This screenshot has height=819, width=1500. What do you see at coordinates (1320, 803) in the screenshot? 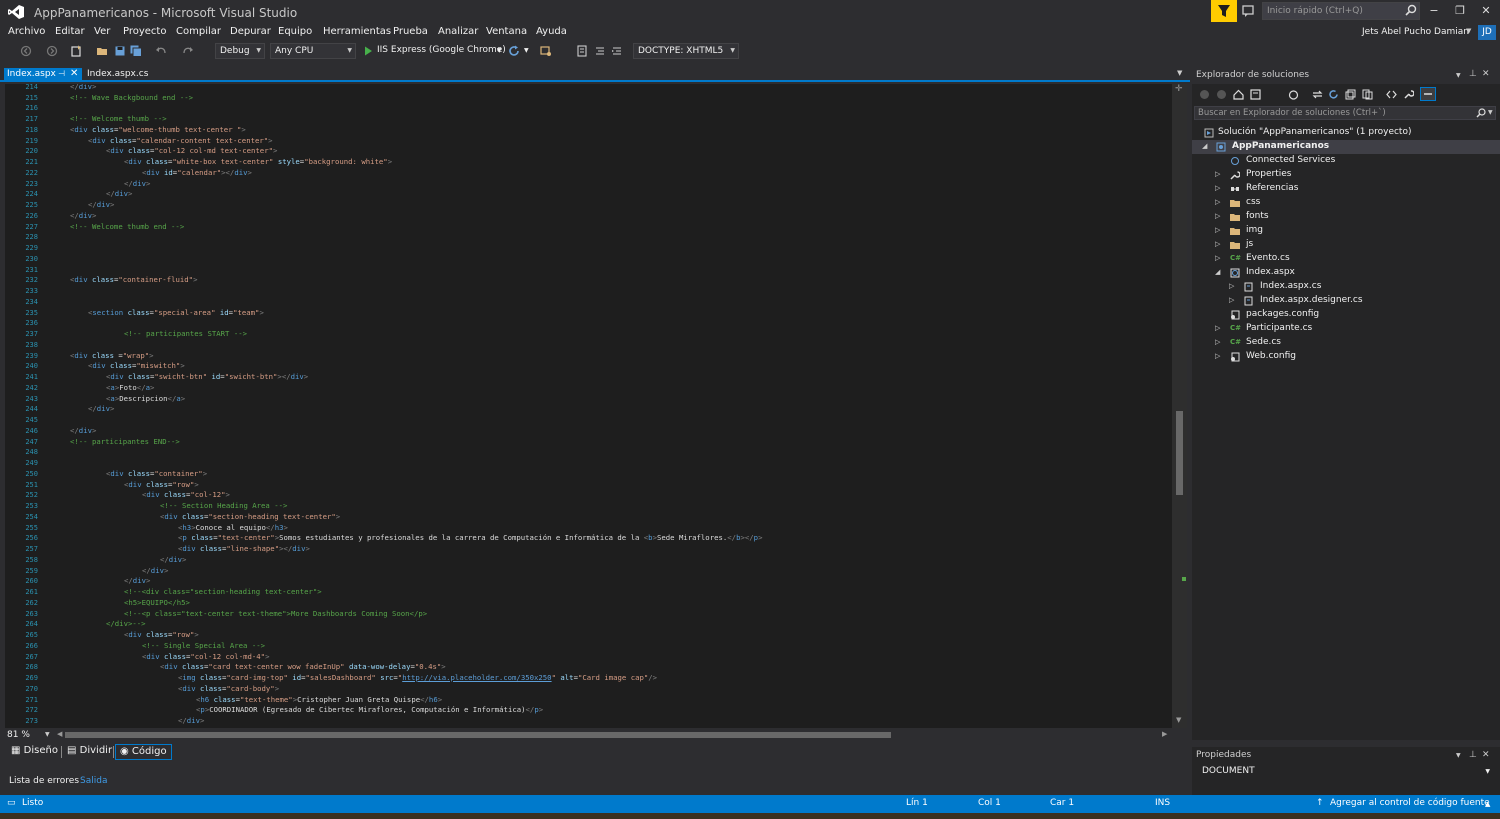
I see `arrow-up-icon: ↑` at bounding box center [1320, 803].